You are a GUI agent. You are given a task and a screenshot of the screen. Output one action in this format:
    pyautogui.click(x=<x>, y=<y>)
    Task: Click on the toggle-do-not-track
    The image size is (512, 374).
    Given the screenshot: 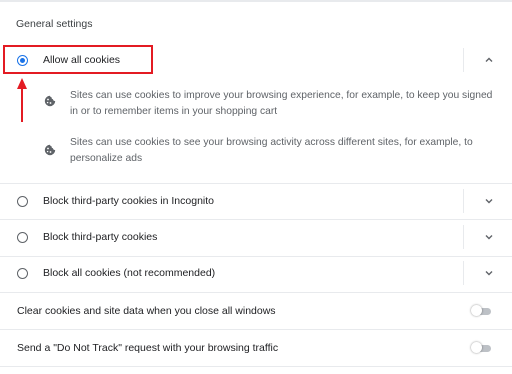 What is the action you would take?
    pyautogui.click(x=482, y=347)
    